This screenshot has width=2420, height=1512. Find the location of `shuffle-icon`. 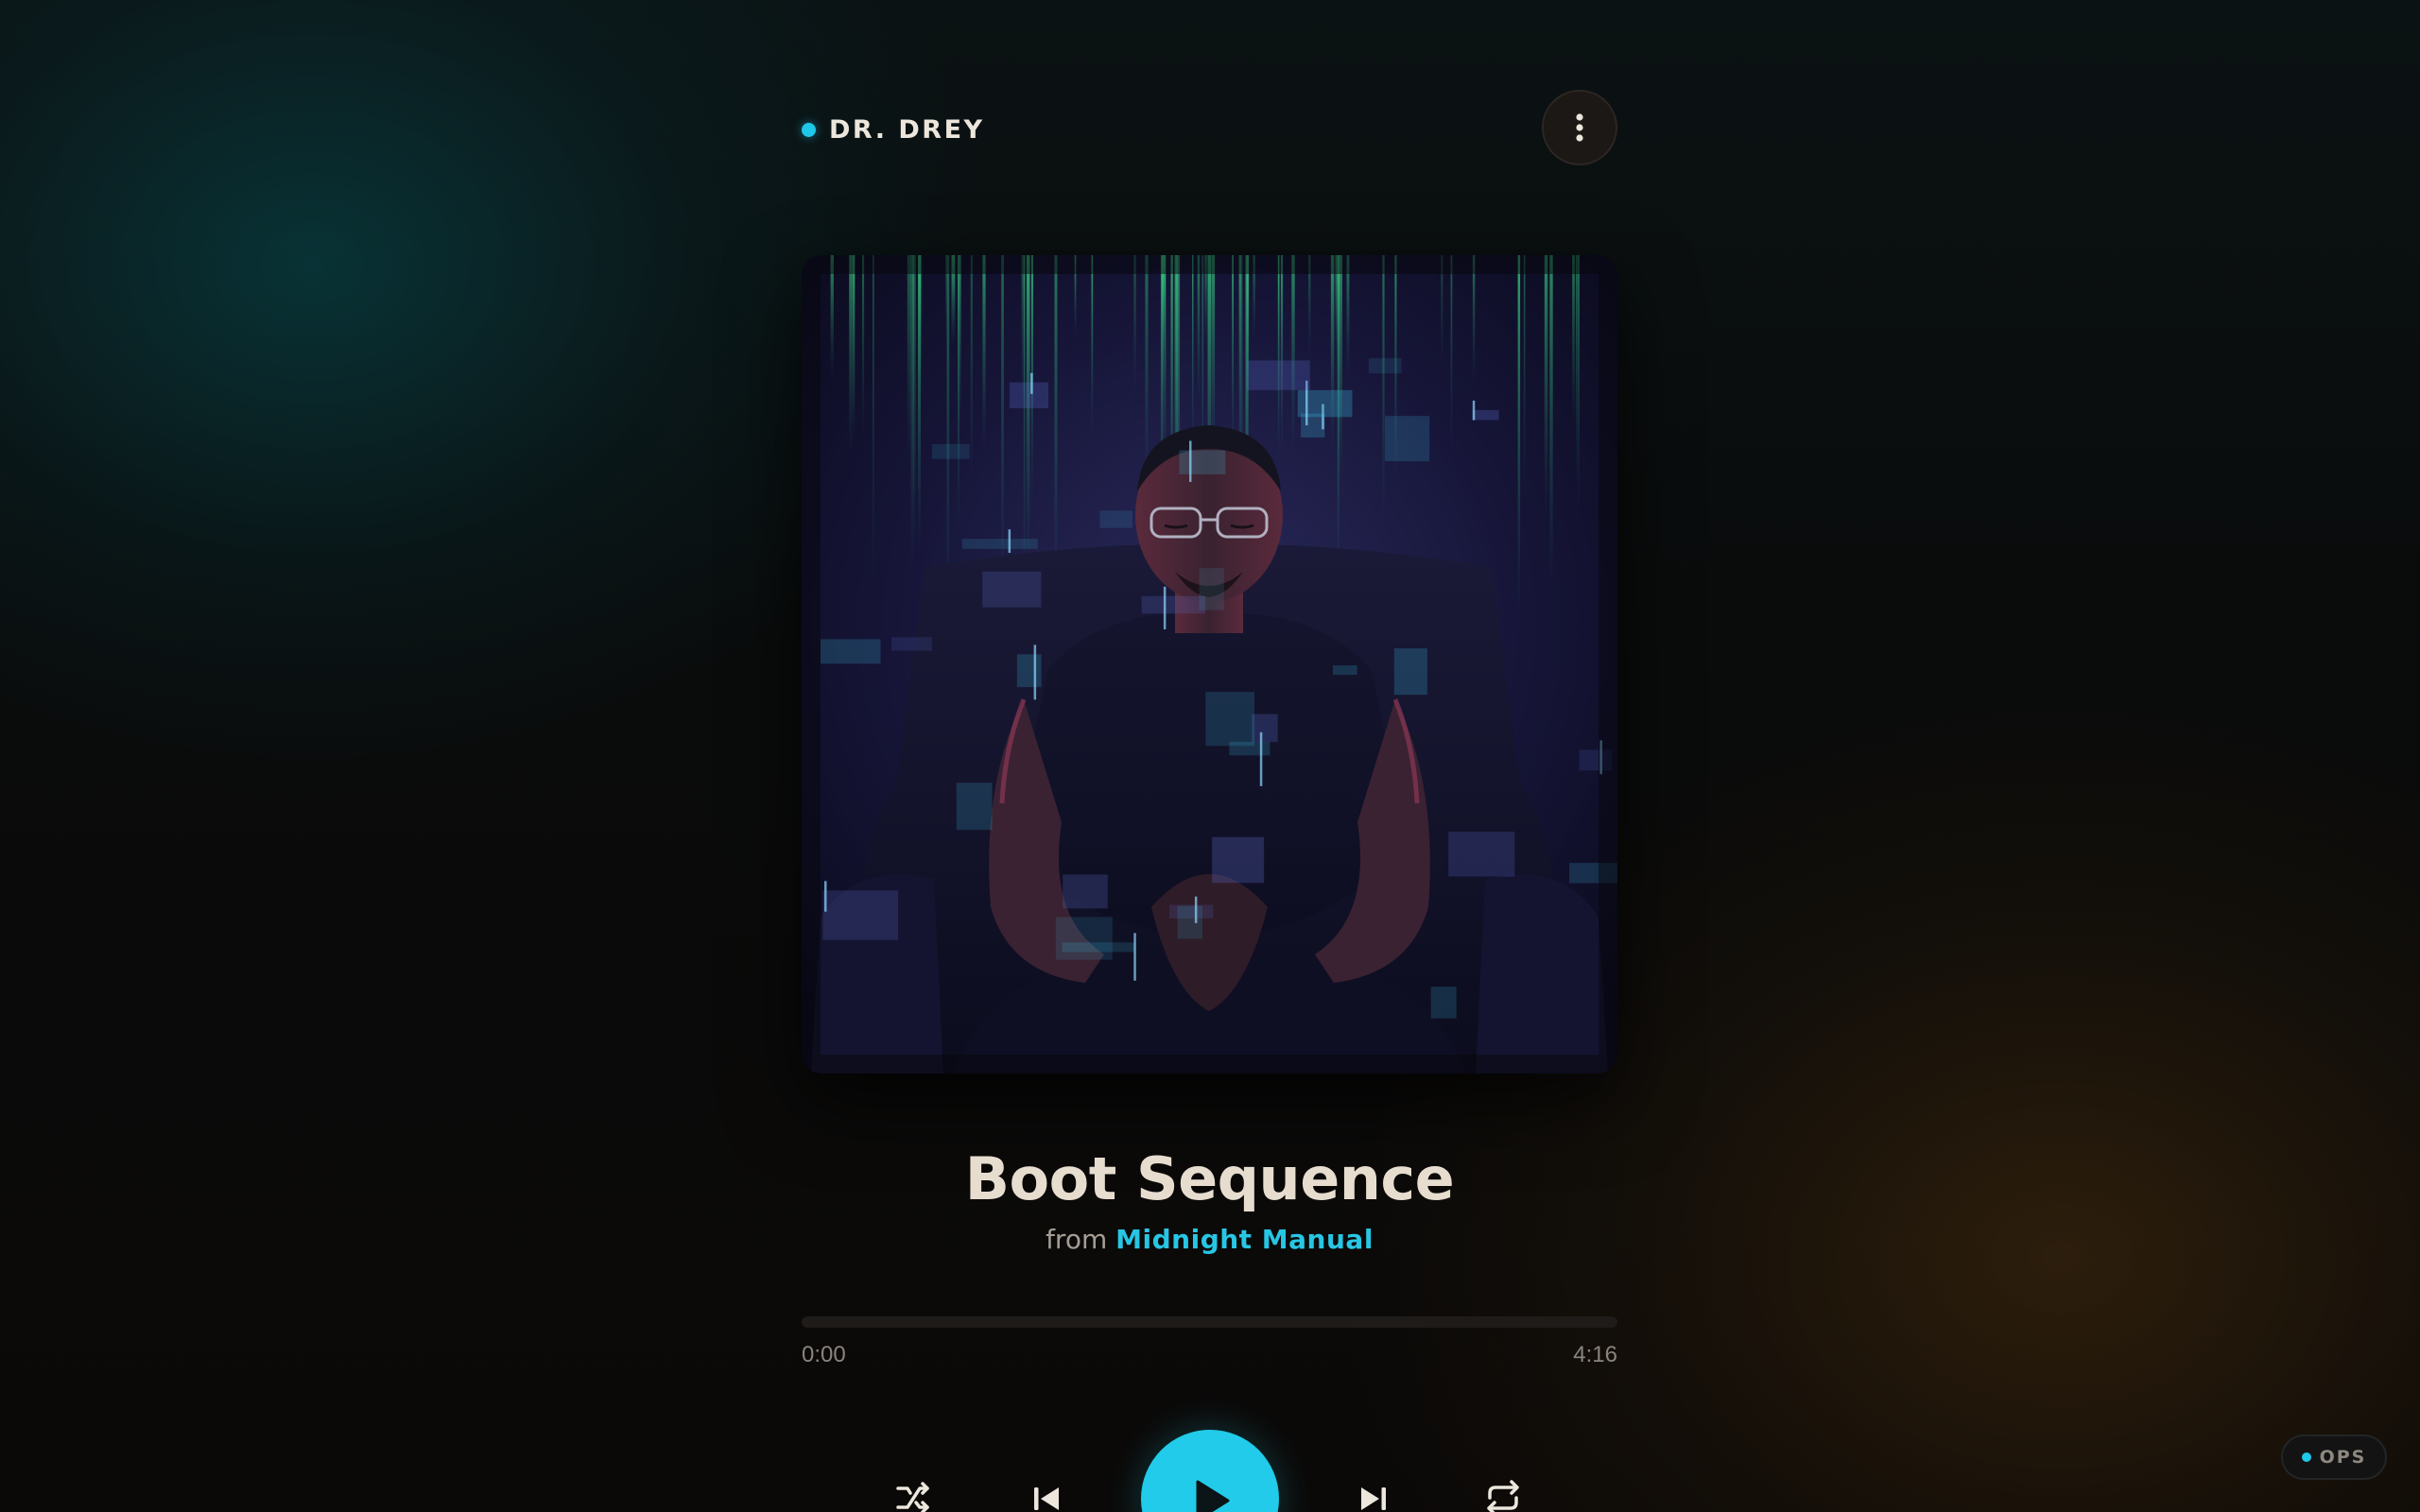

shuffle-icon is located at coordinates (913, 1497).